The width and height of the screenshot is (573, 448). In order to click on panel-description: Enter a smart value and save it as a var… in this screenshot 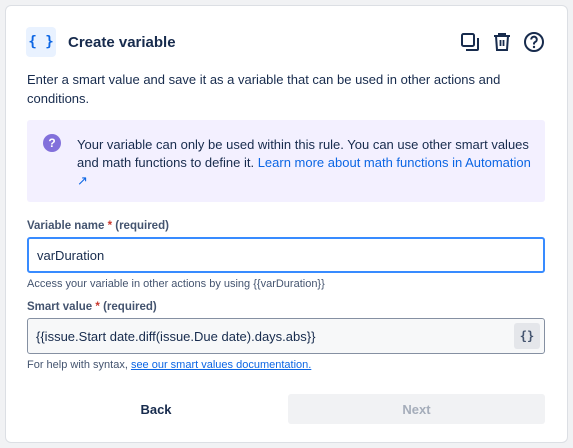, I will do `click(264, 89)`.